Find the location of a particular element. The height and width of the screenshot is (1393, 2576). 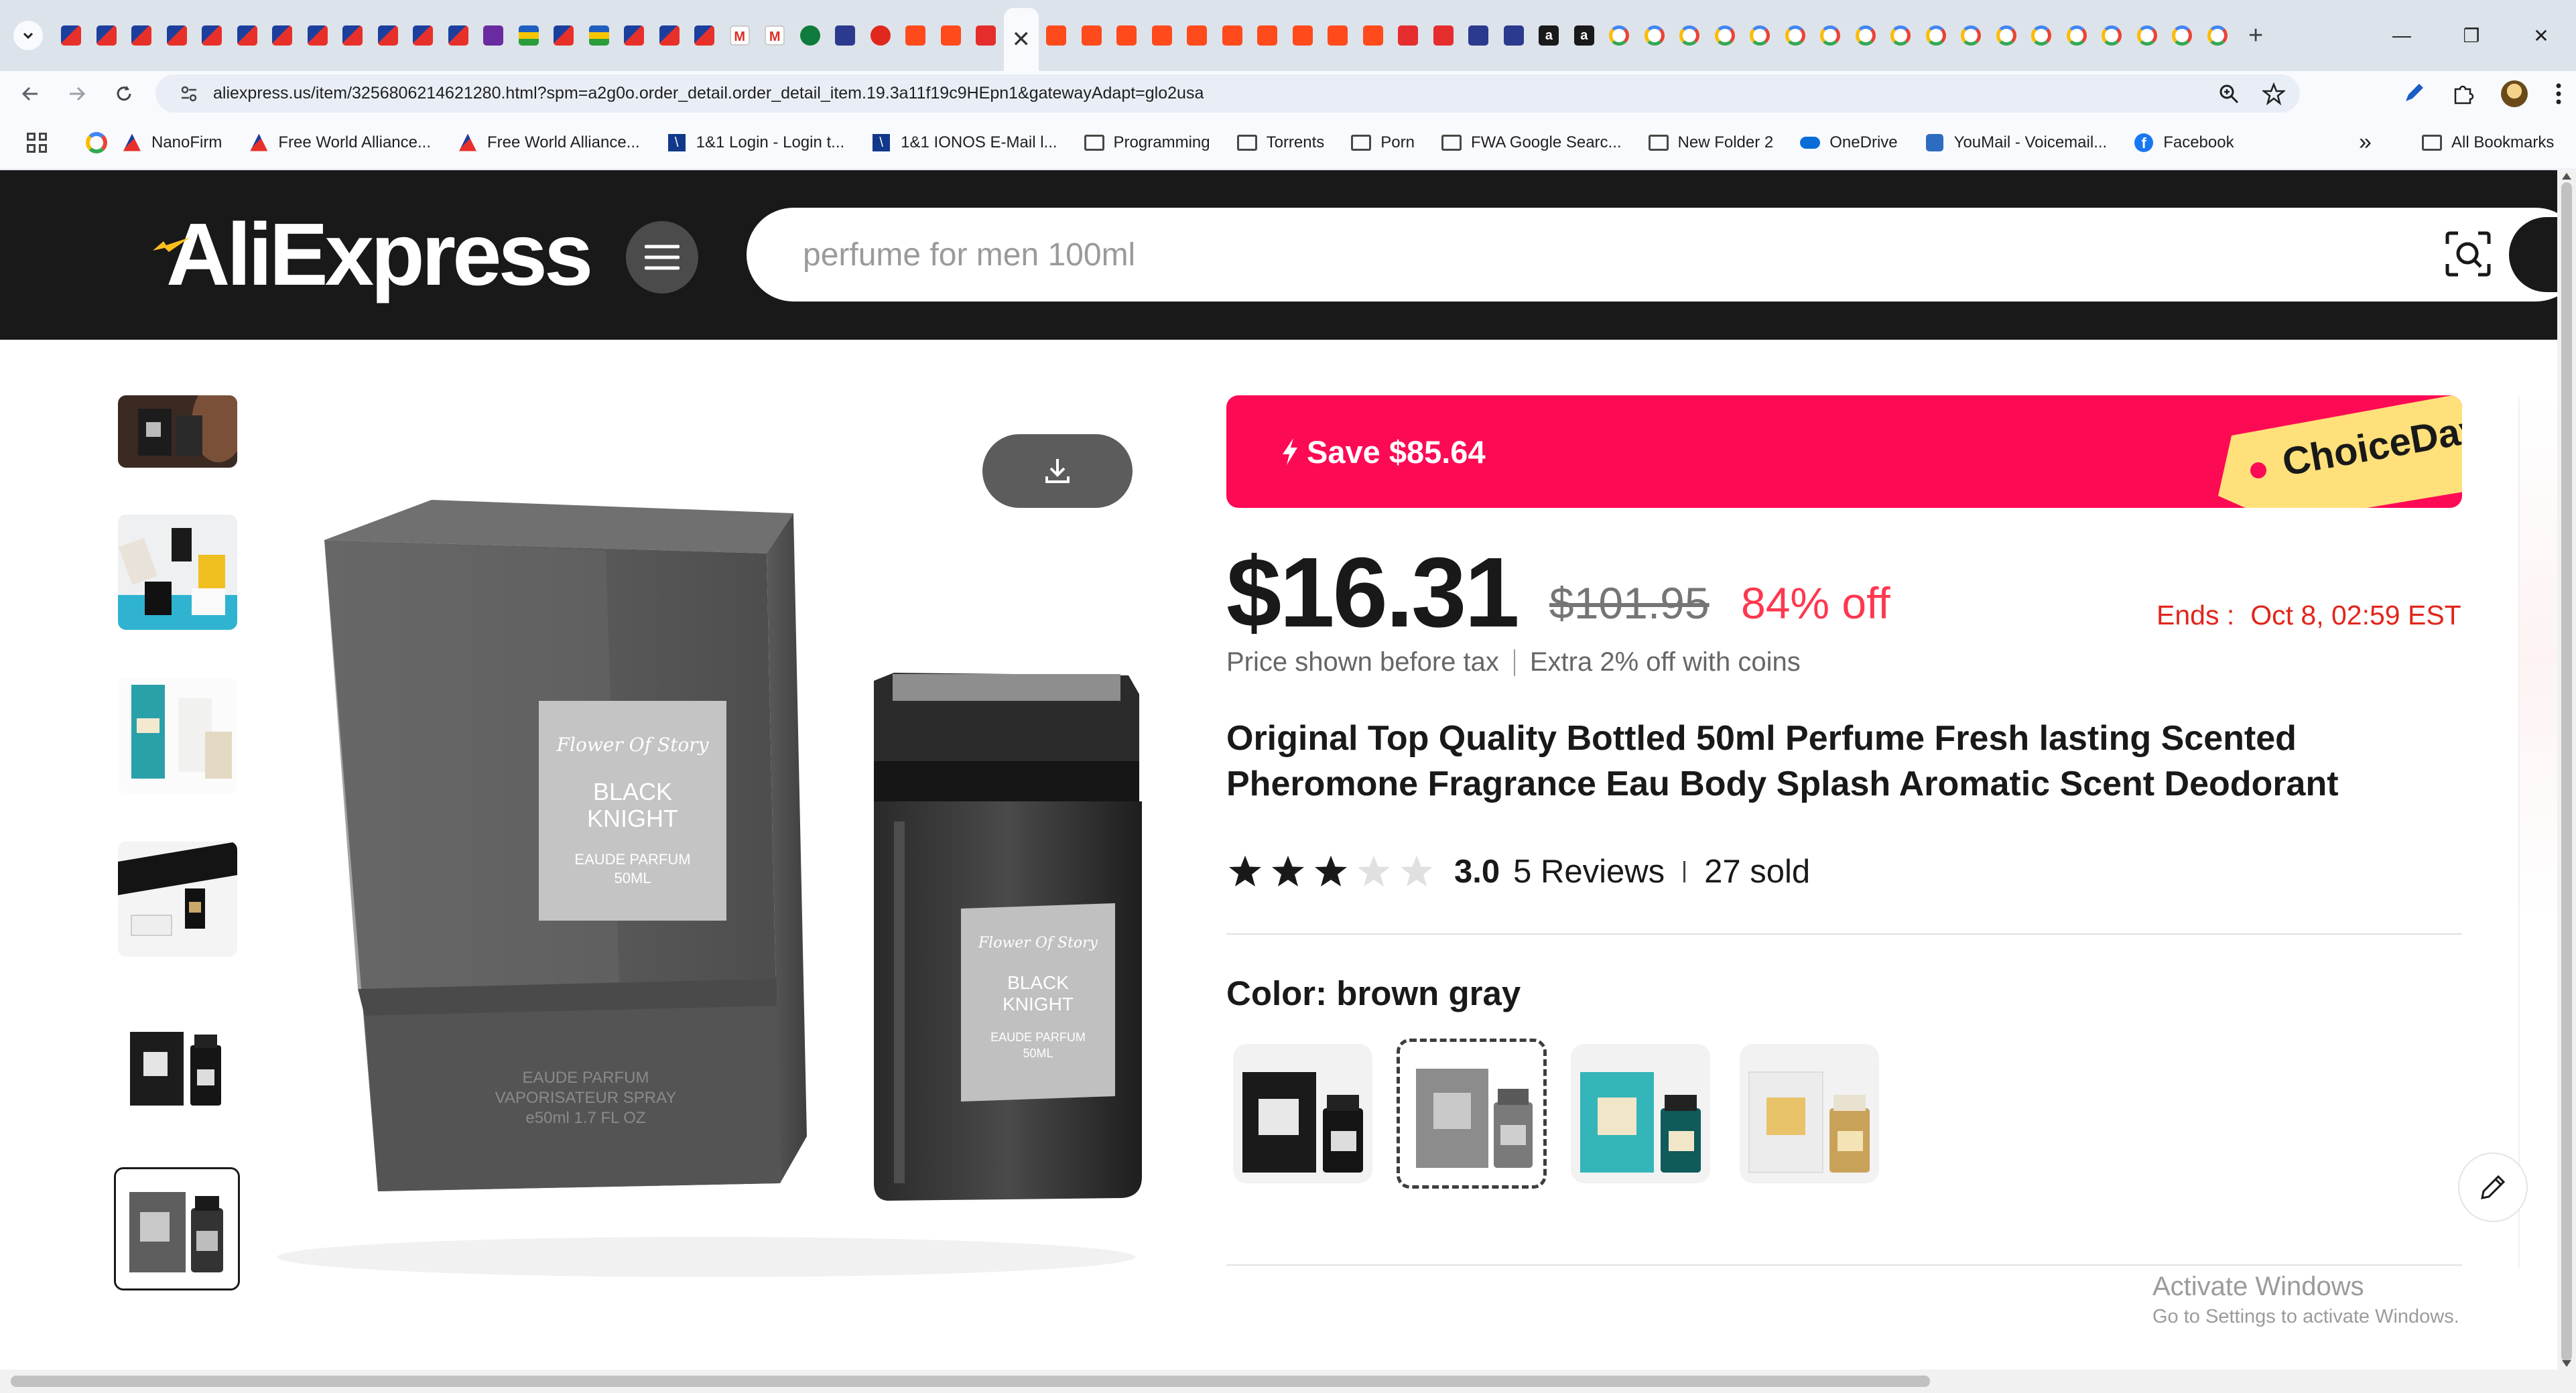

bookmark-item: Porn is located at coordinates (1383, 143).